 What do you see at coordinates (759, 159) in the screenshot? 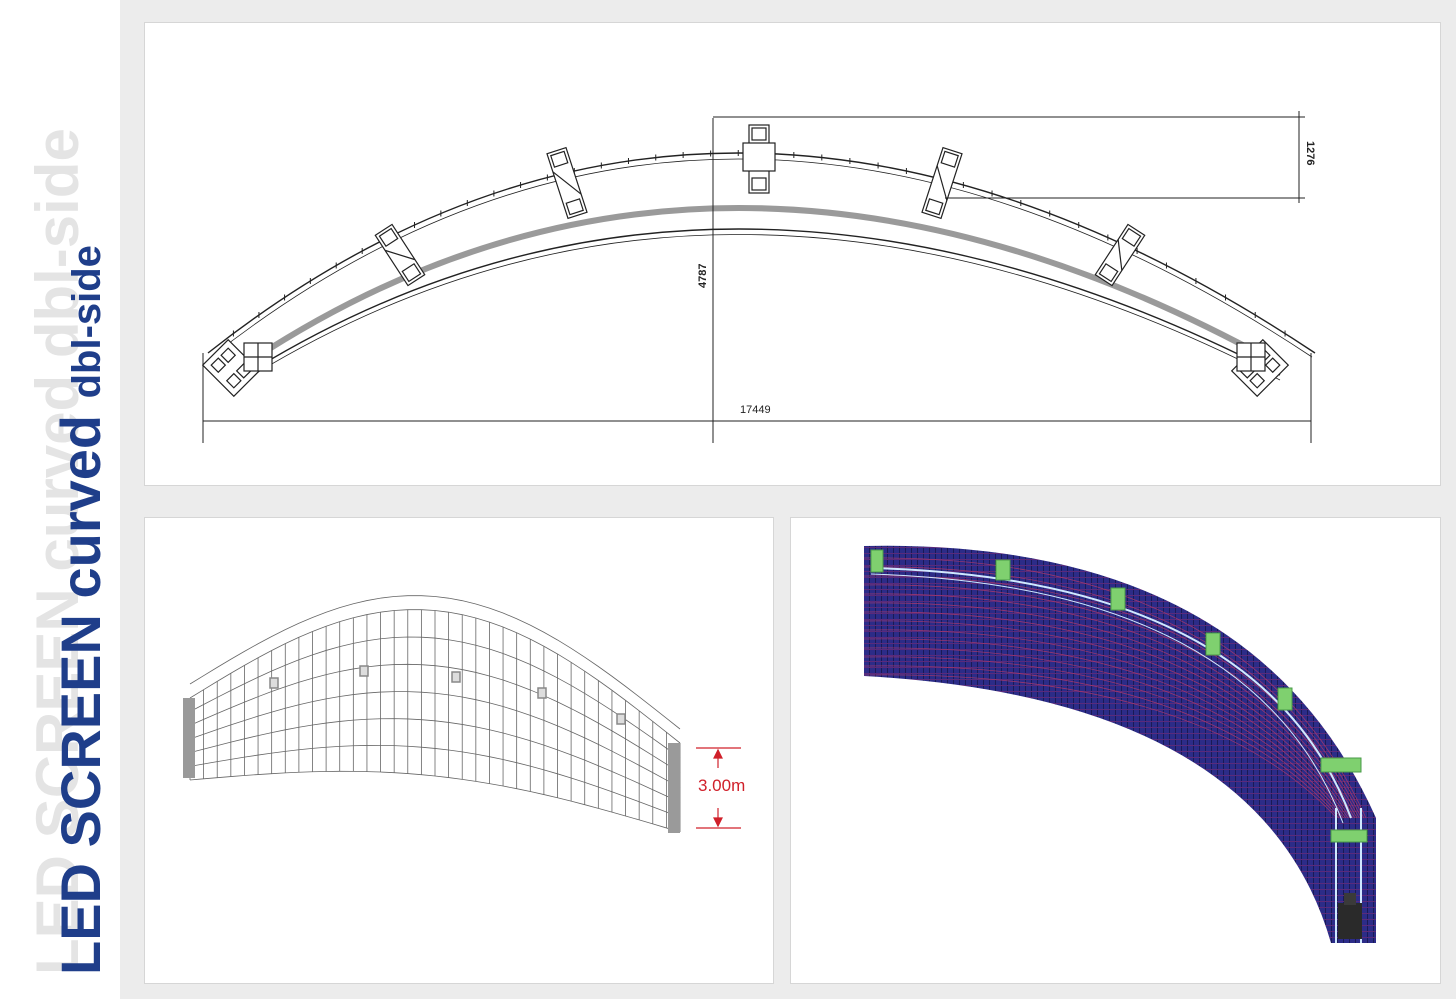
I see `clamp-center` at bounding box center [759, 159].